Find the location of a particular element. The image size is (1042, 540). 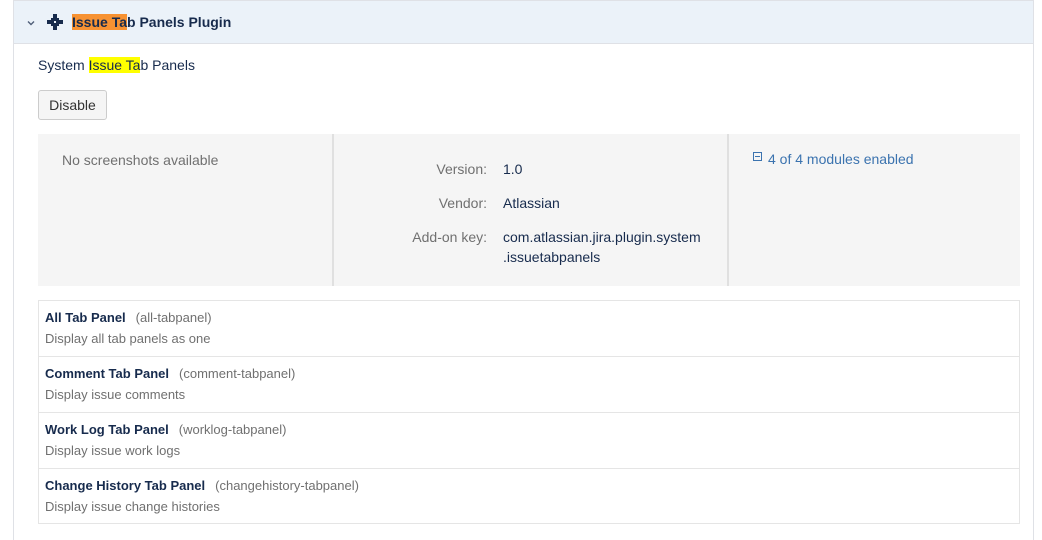

disable-button: Disable is located at coordinates (72, 105).